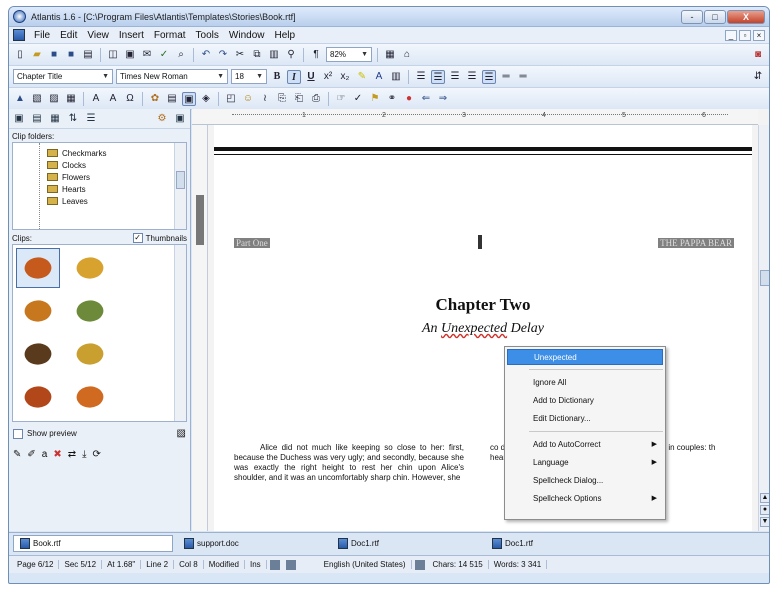 The image size is (778, 592). I want to click on folder-item: Checkmarks, so click(116, 153).